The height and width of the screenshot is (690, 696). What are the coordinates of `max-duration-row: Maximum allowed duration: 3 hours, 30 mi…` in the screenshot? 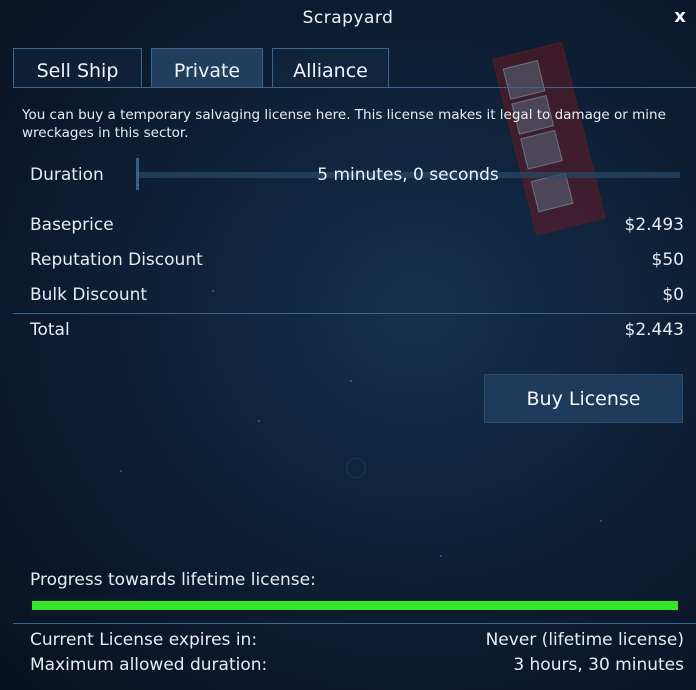 It's located at (357, 666).